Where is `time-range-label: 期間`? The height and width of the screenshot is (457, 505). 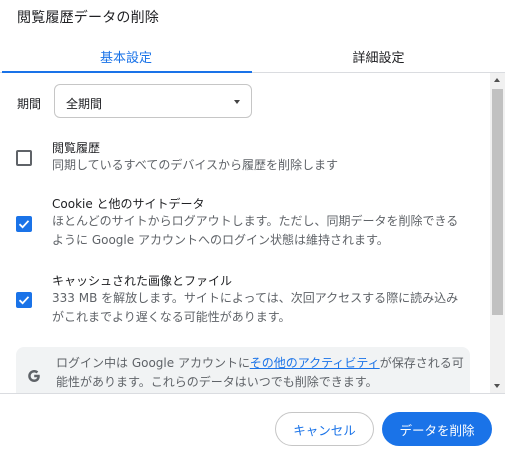
time-range-label: 期間 is located at coordinates (29, 104).